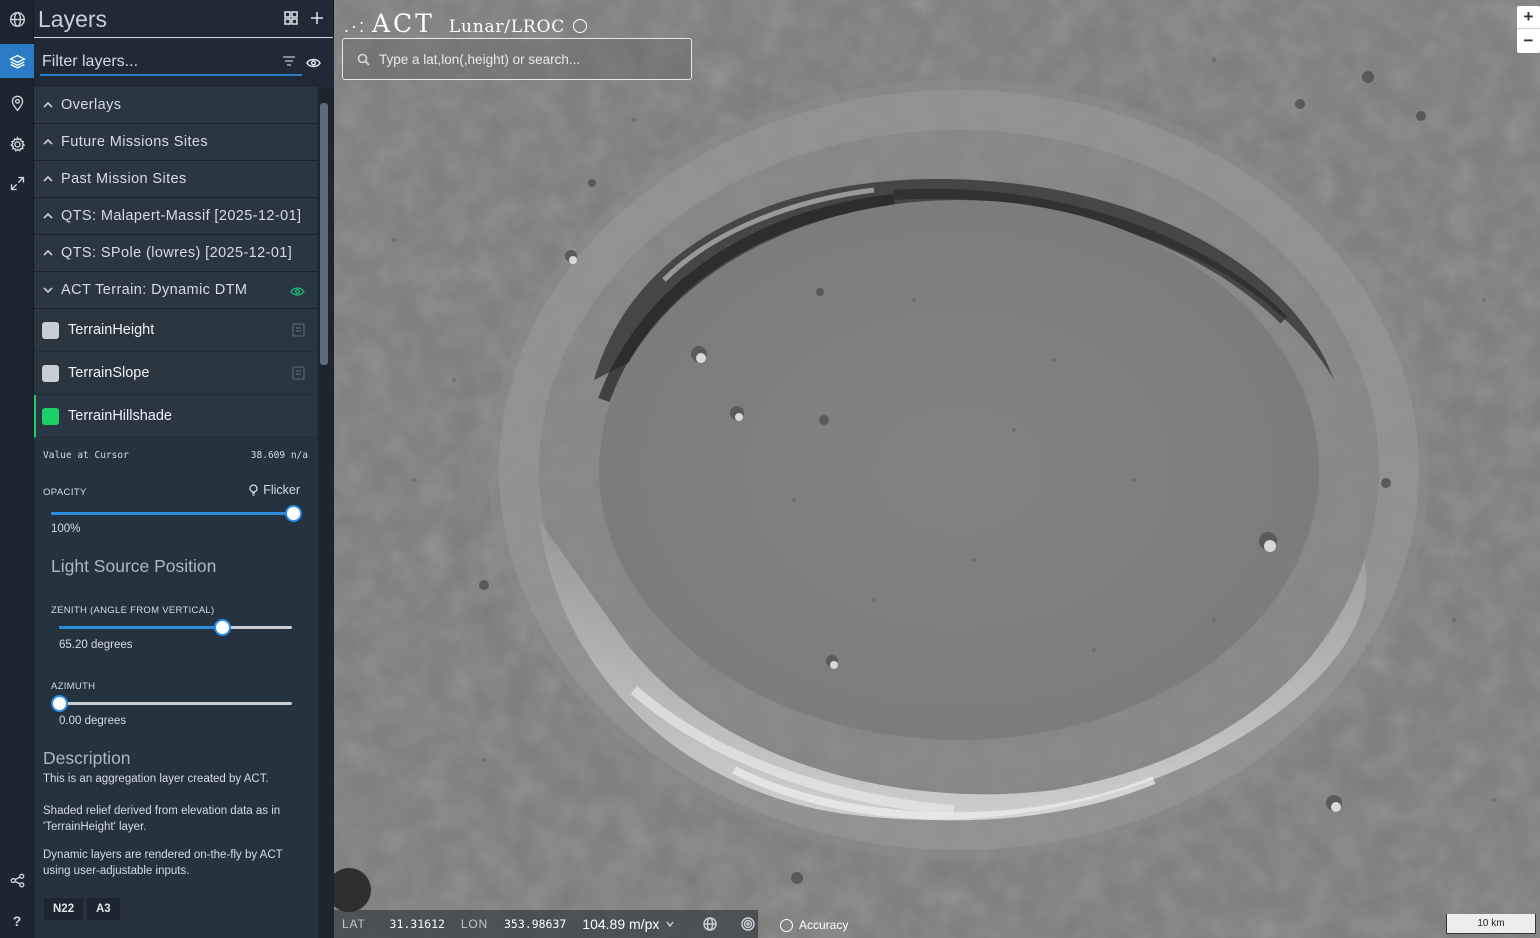 The image size is (1540, 938). I want to click on lightbulb-icon, so click(253, 490).